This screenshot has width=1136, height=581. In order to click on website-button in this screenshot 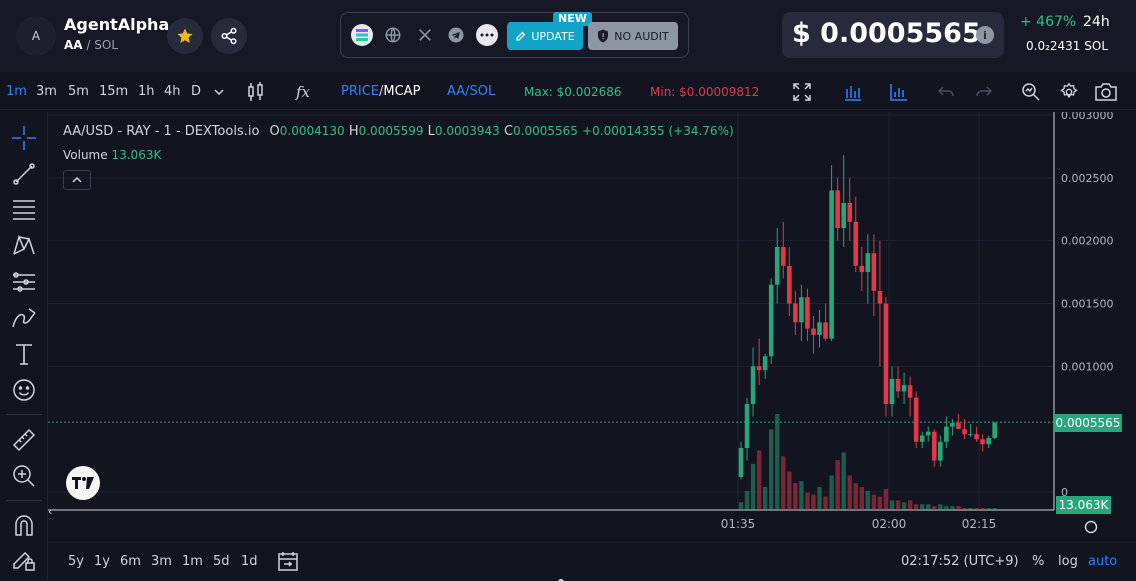, I will do `click(393, 35)`.